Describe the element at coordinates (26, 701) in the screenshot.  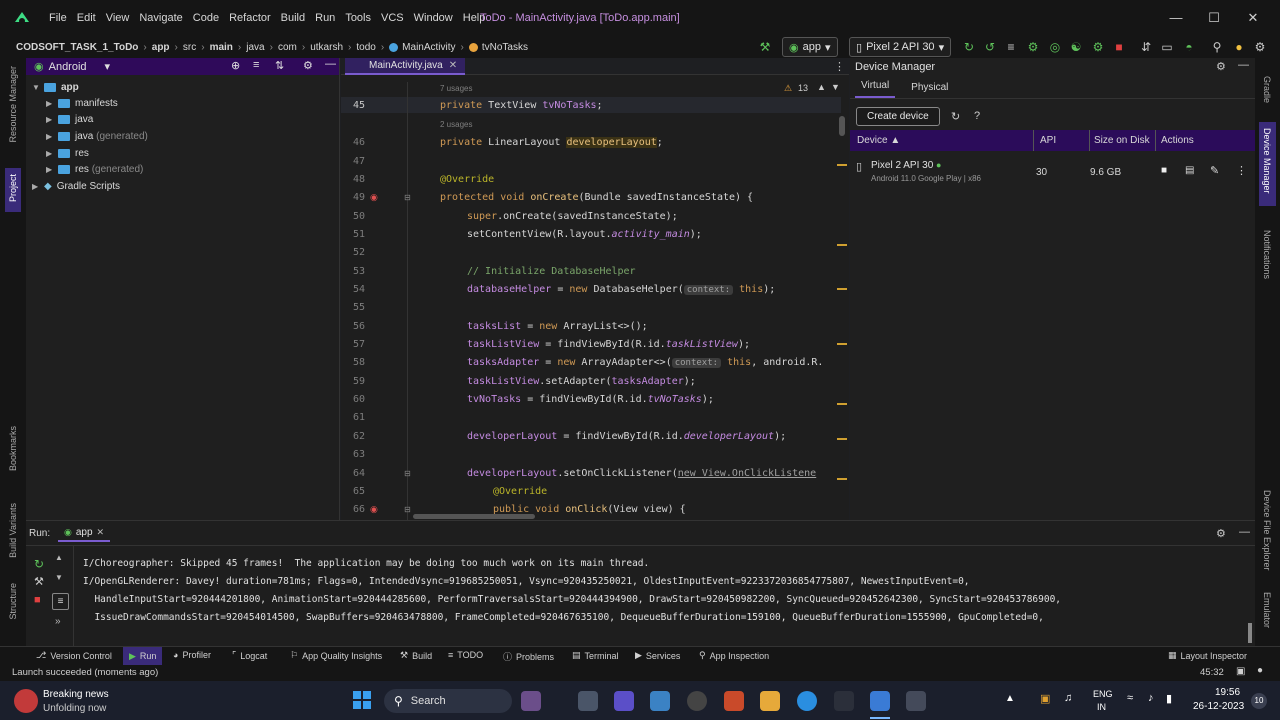
I see `news-widget-icon` at that location.